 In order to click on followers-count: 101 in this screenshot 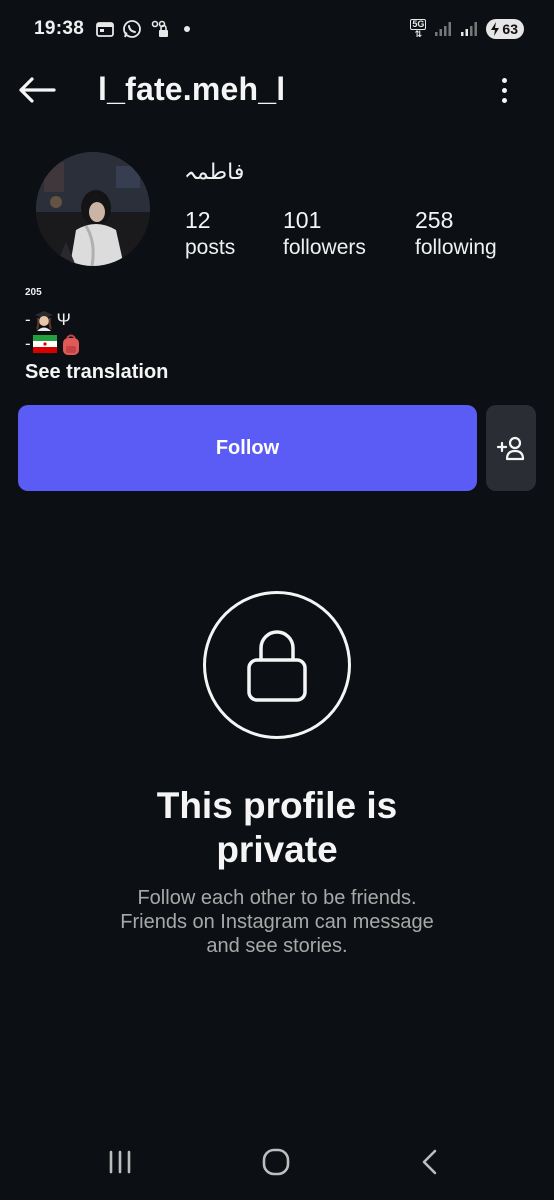, I will do `click(302, 220)`.